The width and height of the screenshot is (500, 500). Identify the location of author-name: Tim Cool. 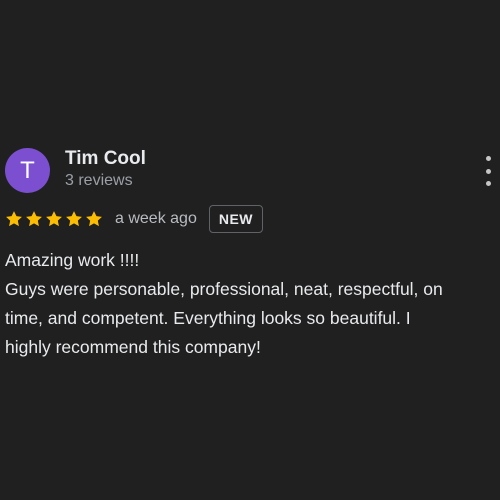
(105, 159).